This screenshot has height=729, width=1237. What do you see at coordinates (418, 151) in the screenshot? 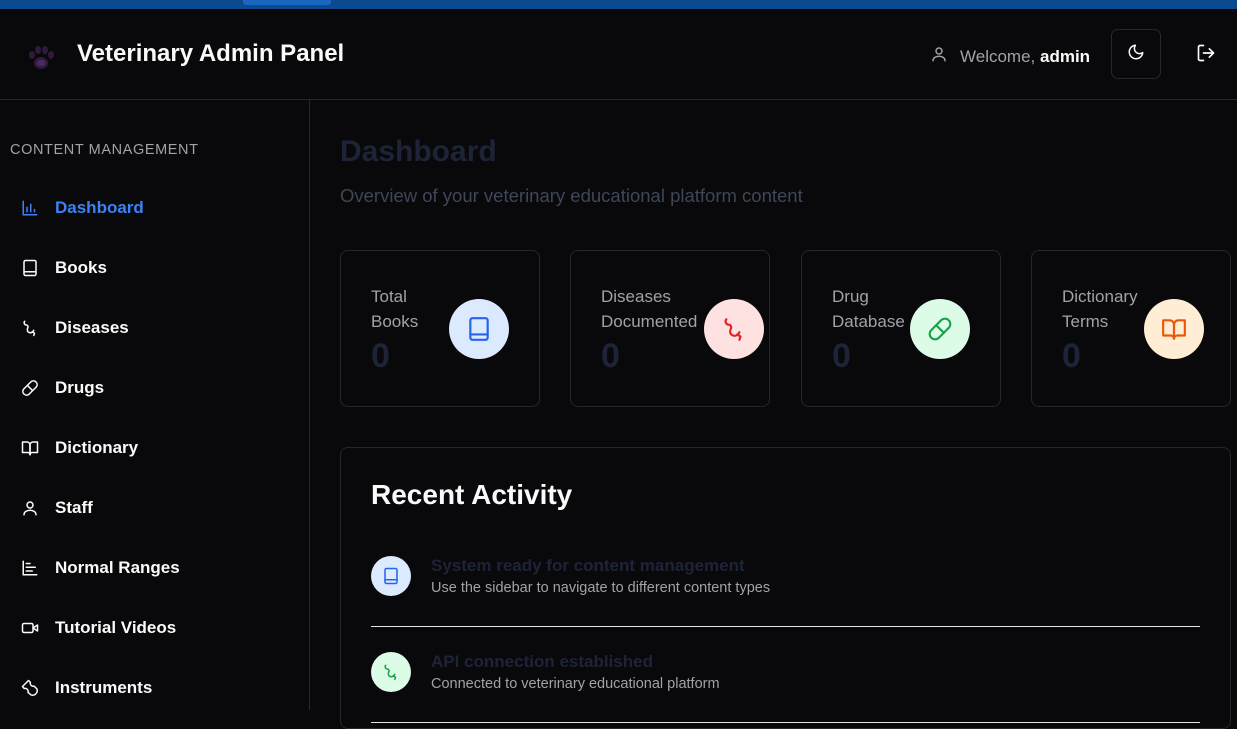
I see `page-title: Dashboard` at bounding box center [418, 151].